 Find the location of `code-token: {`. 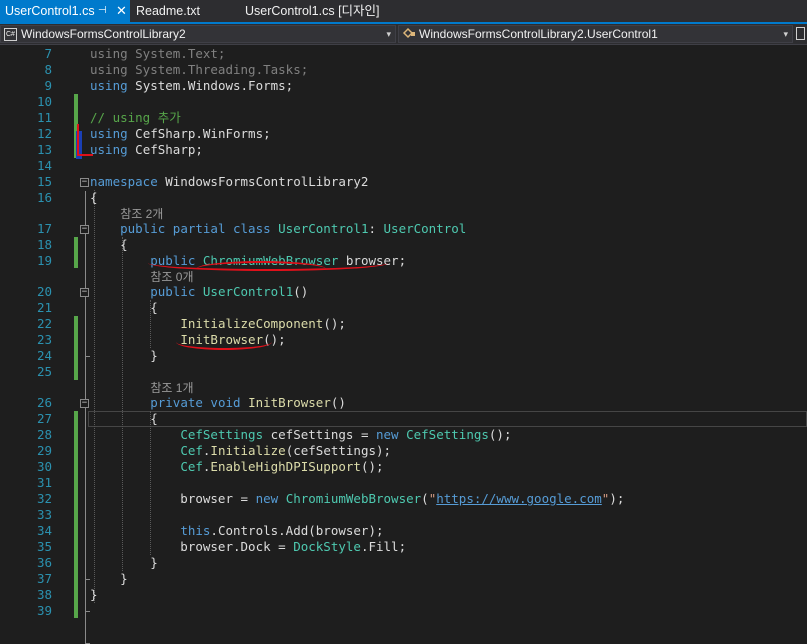

code-token: { is located at coordinates (124, 307).